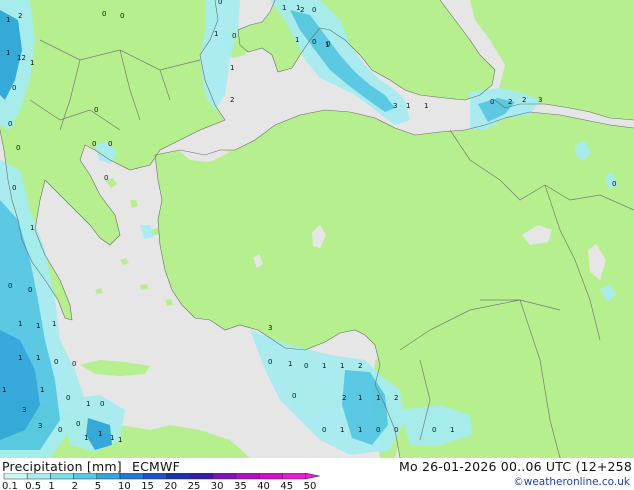 The width and height of the screenshot is (634, 490). I want to click on legend-model: ECMWF, so click(156, 466).